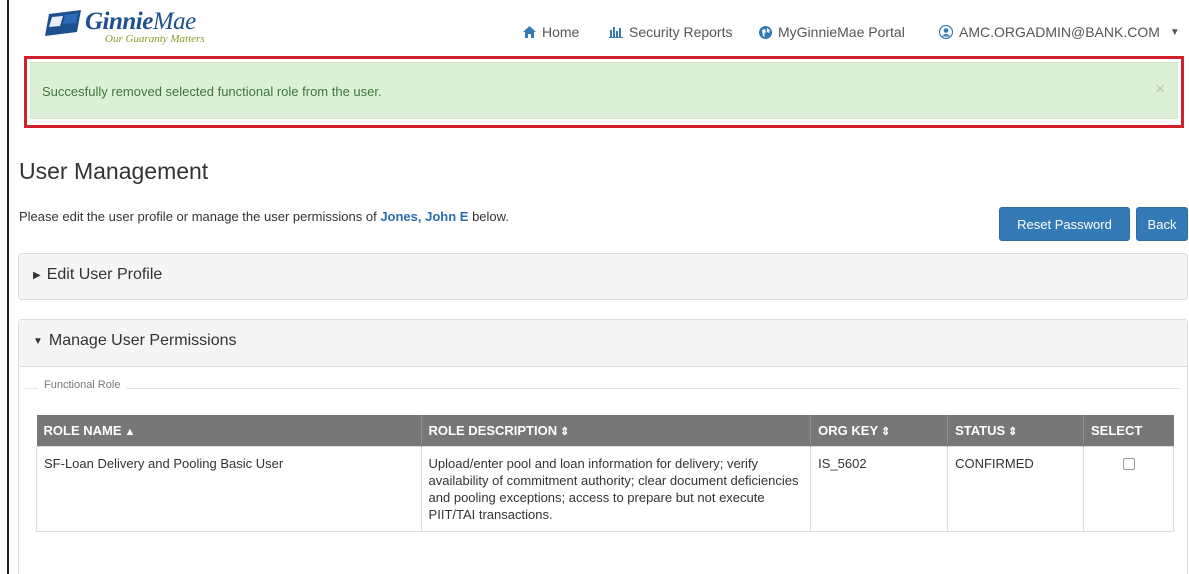  Describe the element at coordinates (1064, 224) in the screenshot. I see `reset-password-button: Reset Password` at that location.